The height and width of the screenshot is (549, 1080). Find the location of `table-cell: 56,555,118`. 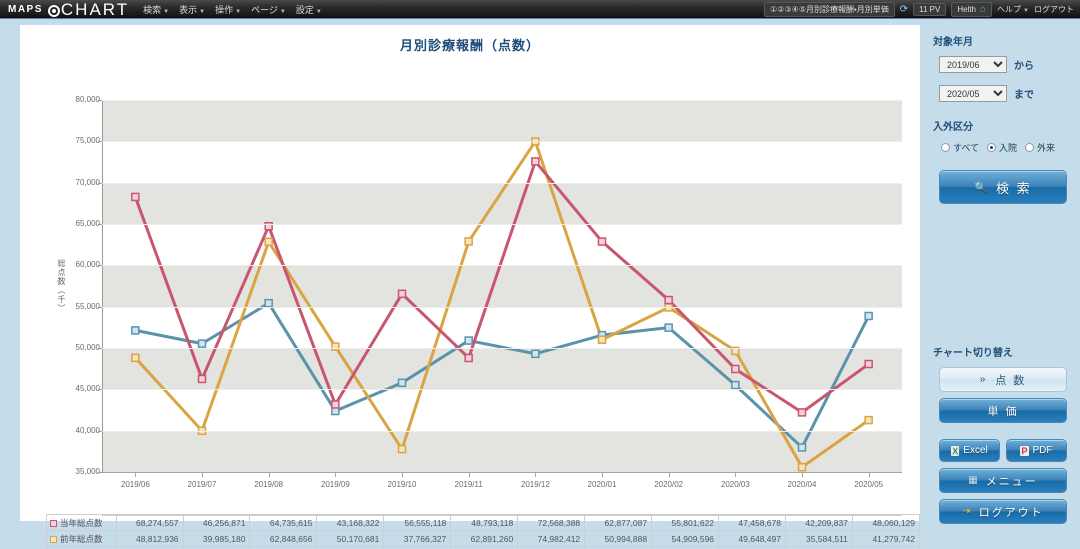

table-cell: 56,555,118 is located at coordinates (417, 522).